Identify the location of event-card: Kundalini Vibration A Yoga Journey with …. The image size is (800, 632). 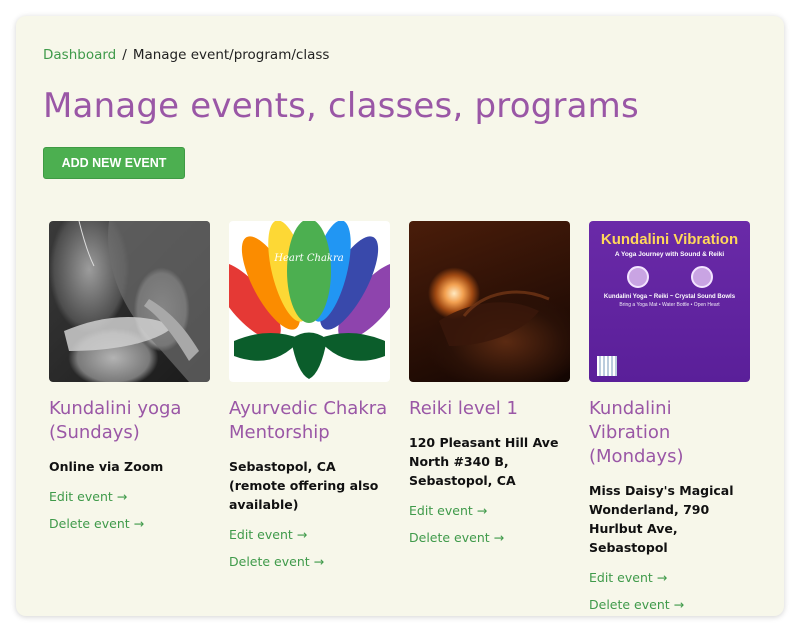
(669, 416).